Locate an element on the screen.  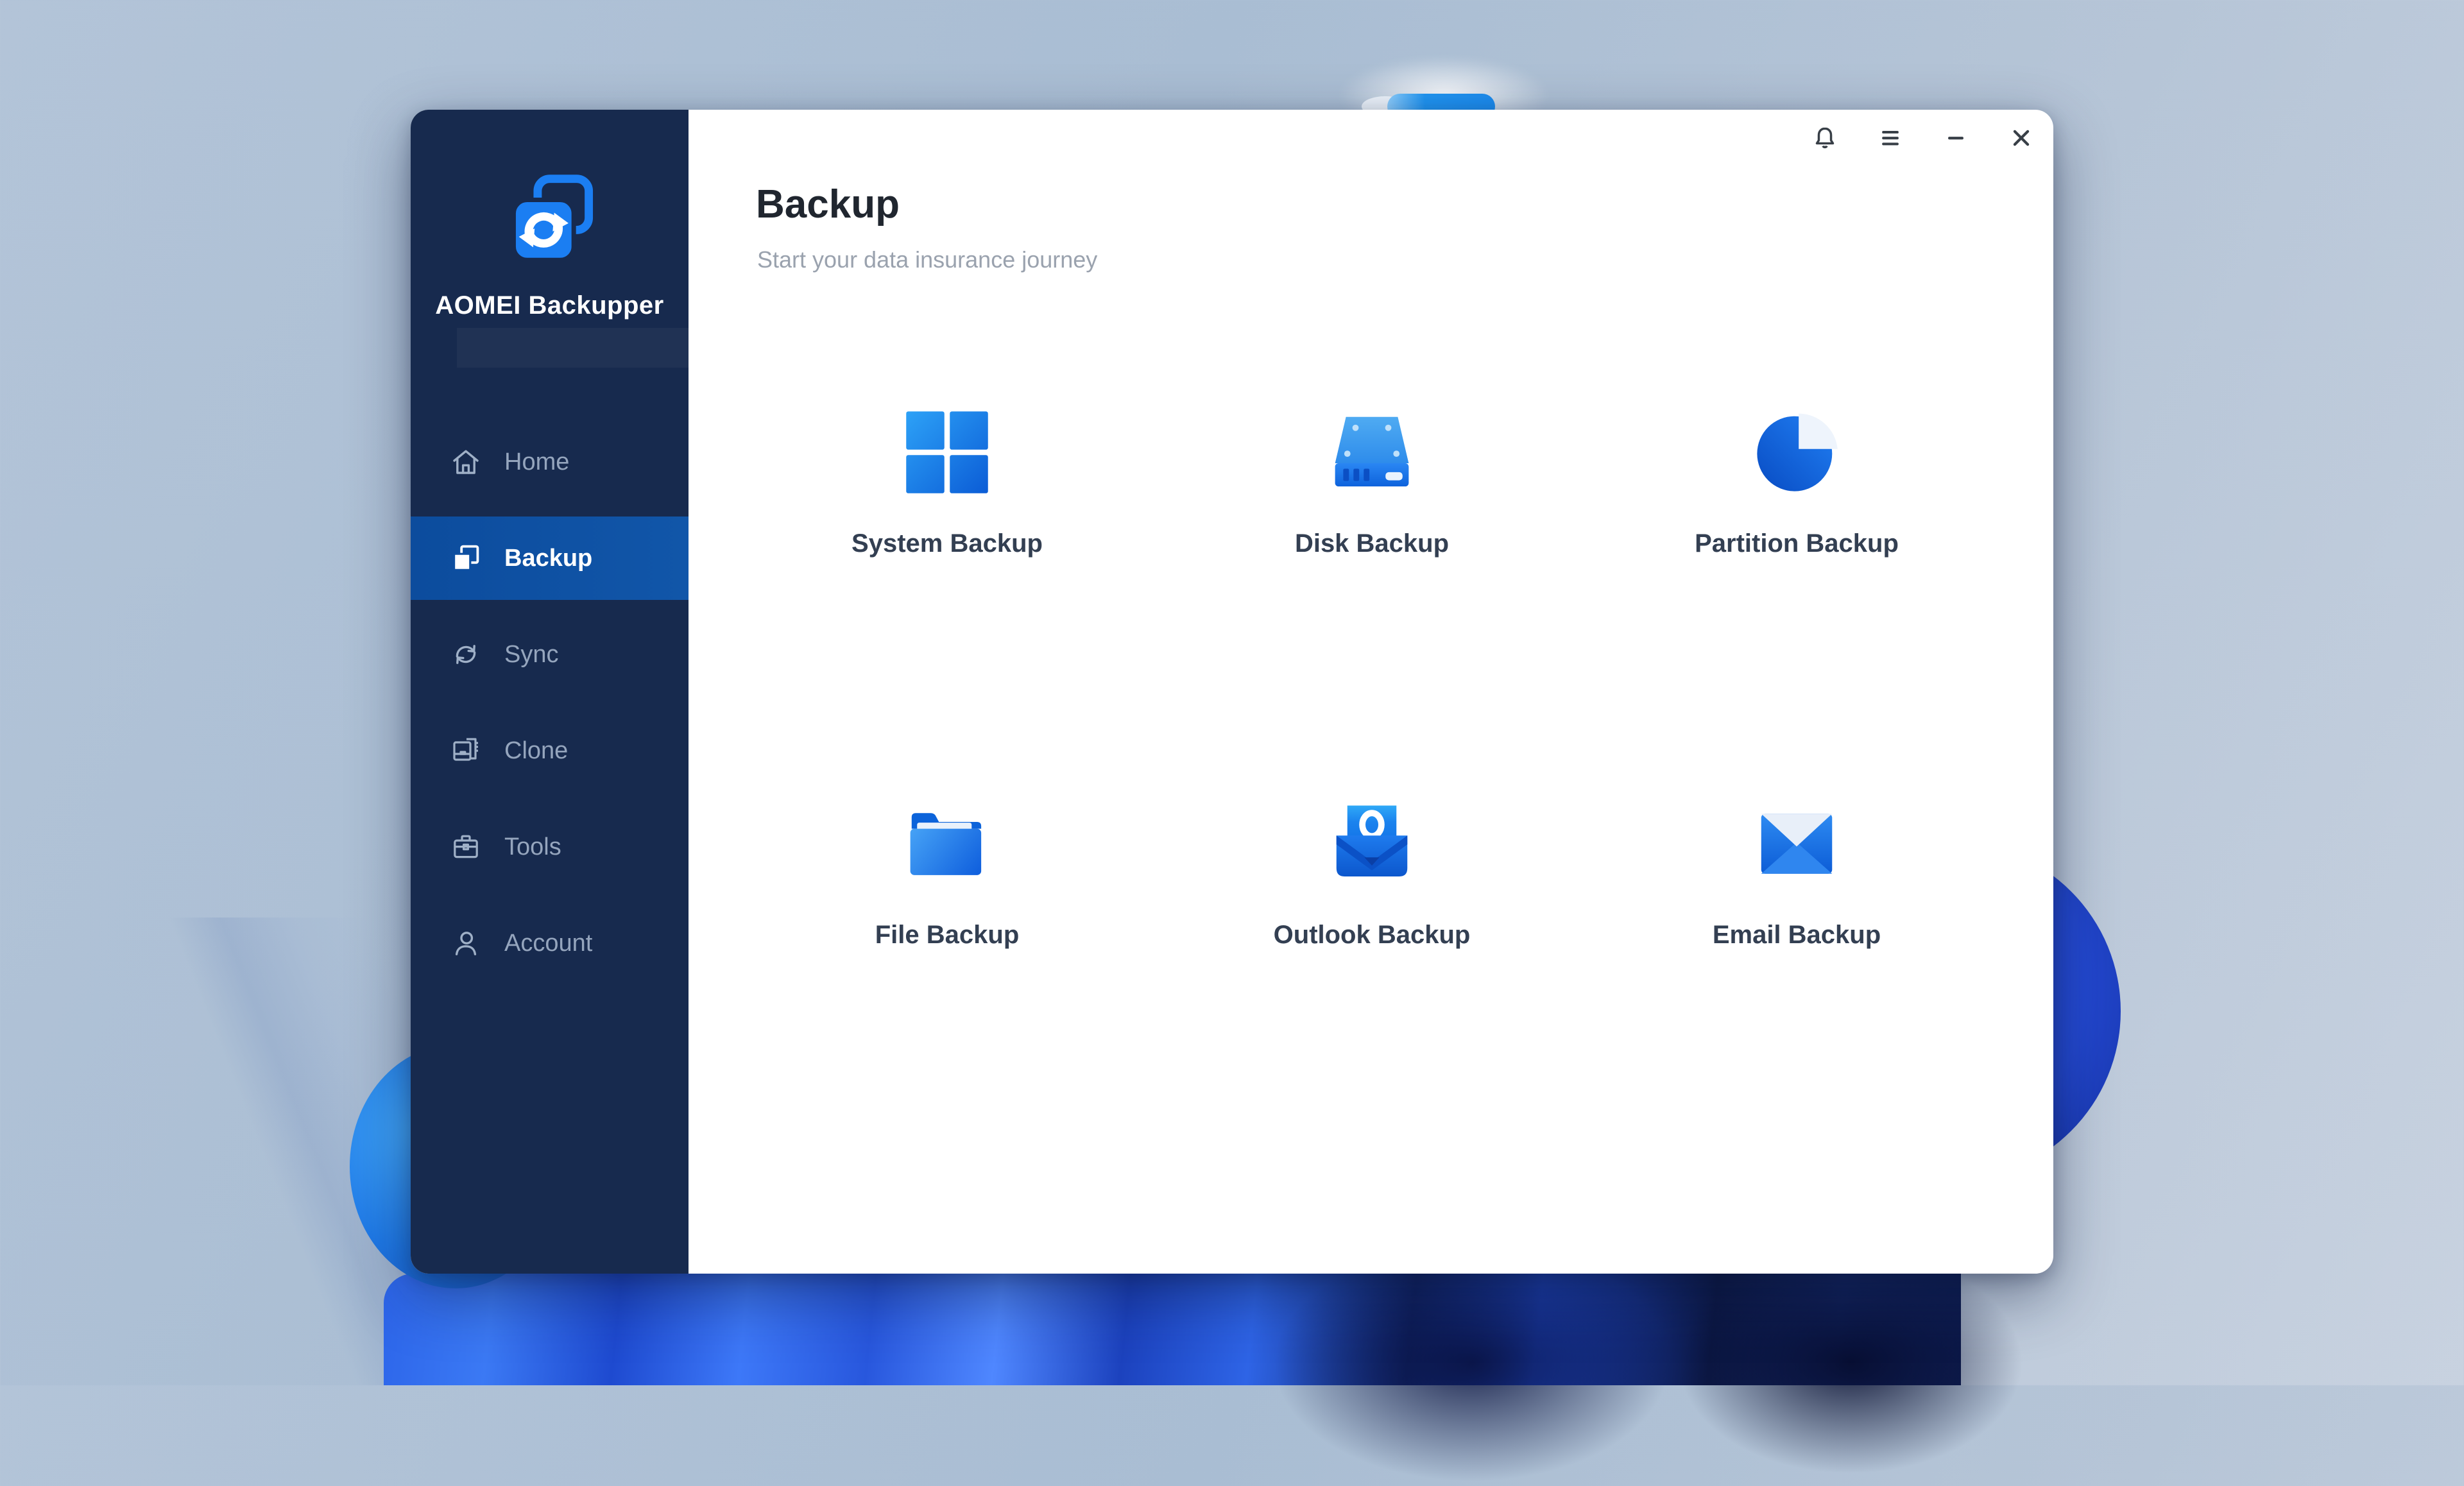
sidebar-item-label: Tools is located at coordinates (532, 846).